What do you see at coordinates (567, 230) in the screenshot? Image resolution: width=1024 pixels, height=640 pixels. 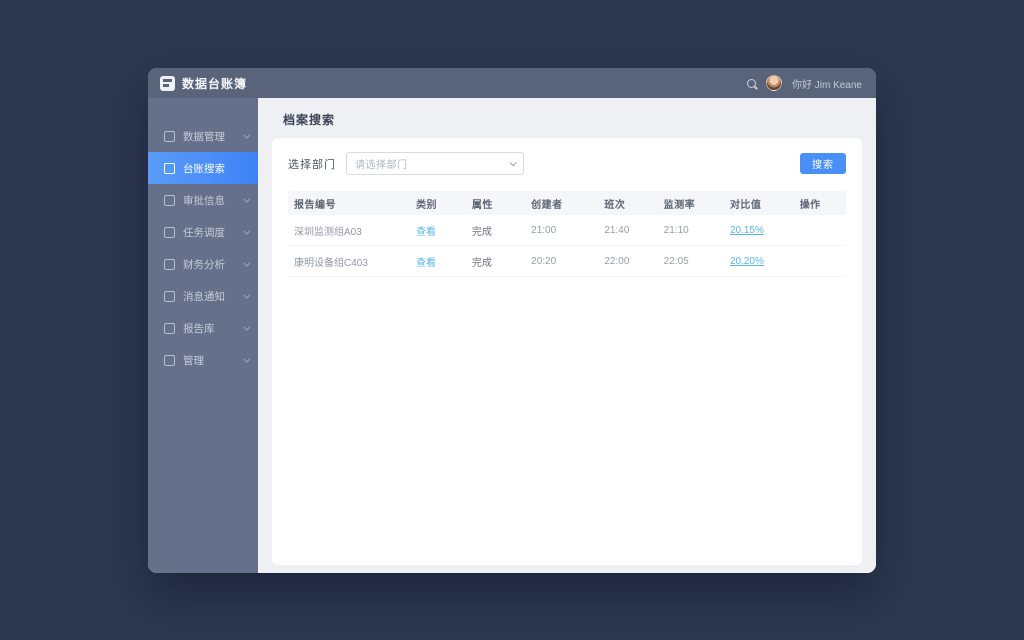 I see `table-row: 深圳监测组A03 查看 完成 21:00 21:40 21:10 20.15%` at bounding box center [567, 230].